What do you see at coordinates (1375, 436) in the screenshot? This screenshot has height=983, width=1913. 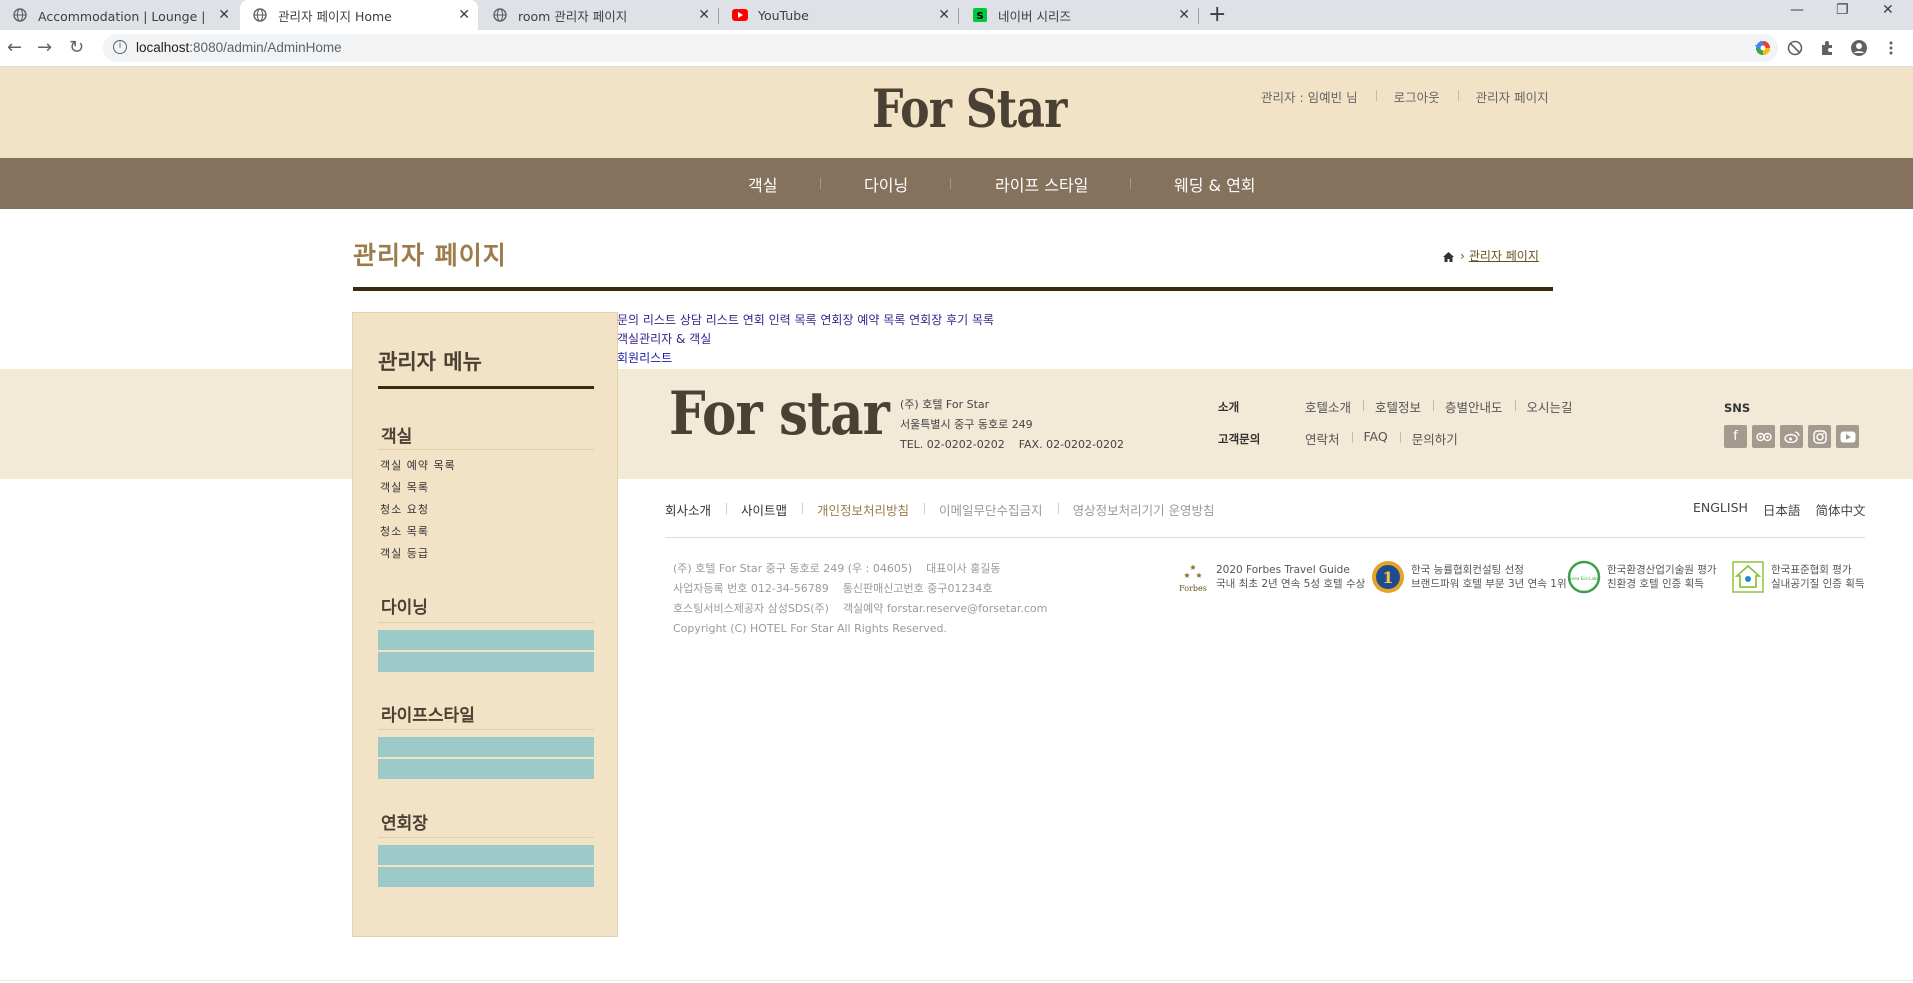 I see `footer-link-faq: FAQ` at bounding box center [1375, 436].